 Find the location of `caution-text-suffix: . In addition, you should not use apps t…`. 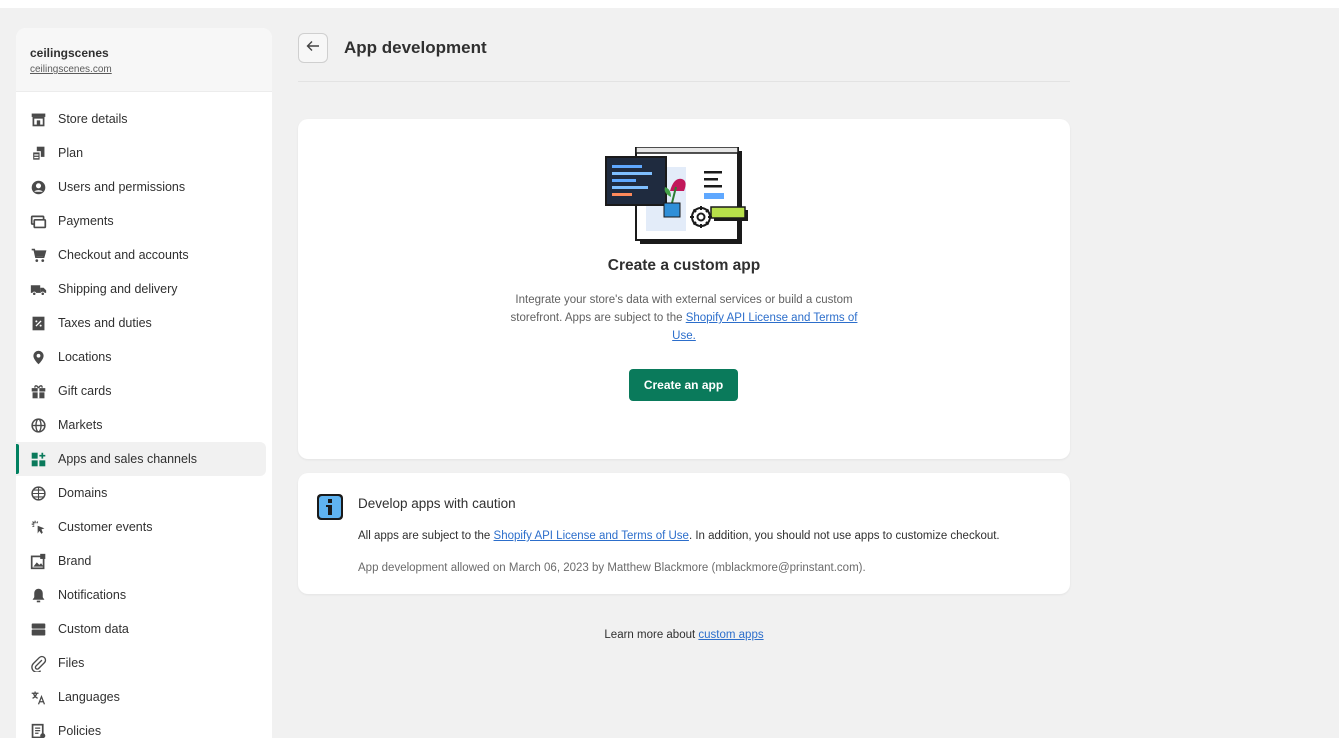

caution-text-suffix: . In addition, you should not use apps t… is located at coordinates (844, 536).